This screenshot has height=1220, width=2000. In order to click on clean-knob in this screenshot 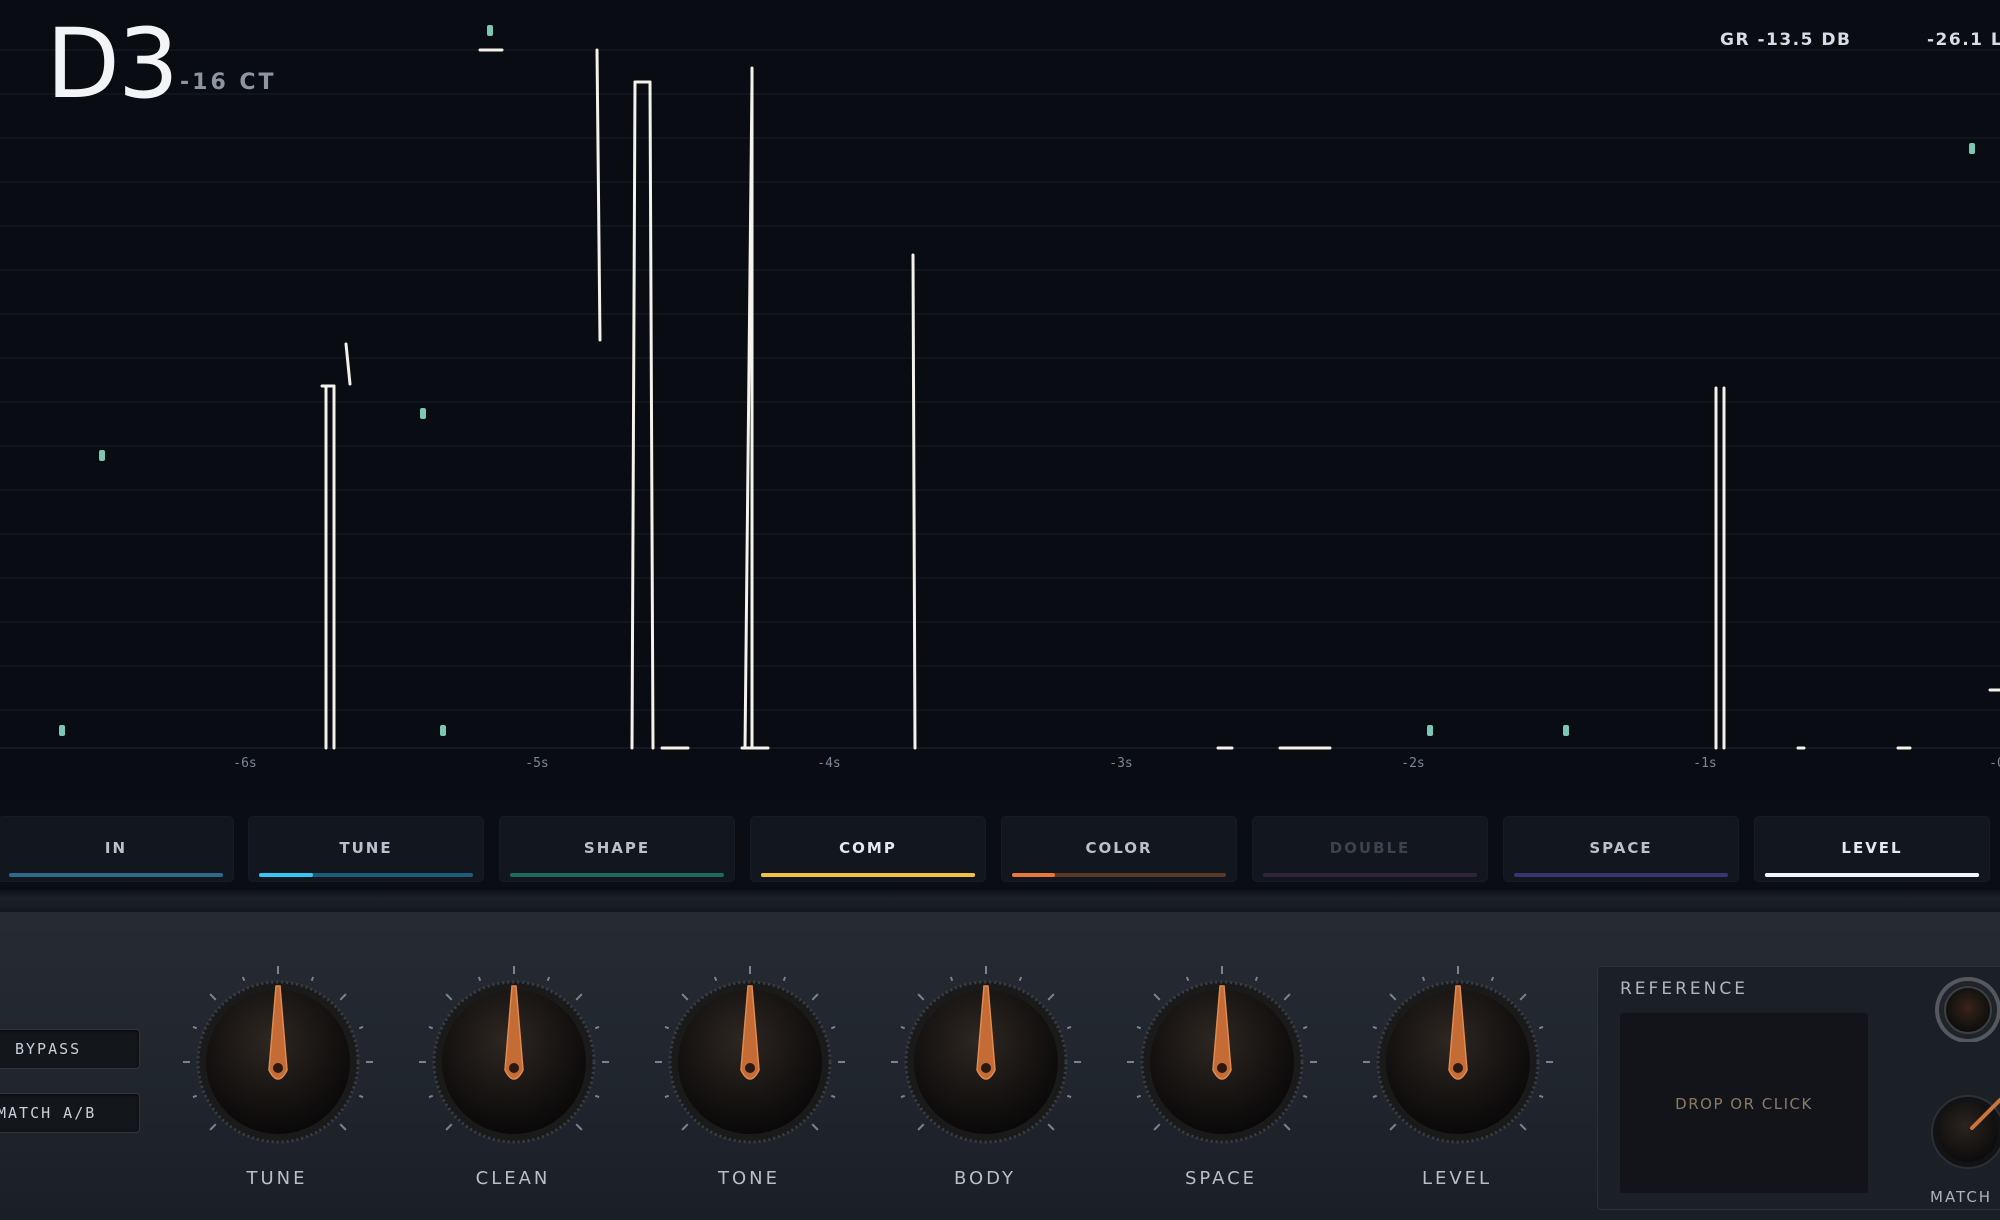, I will do `click(514, 1059)`.